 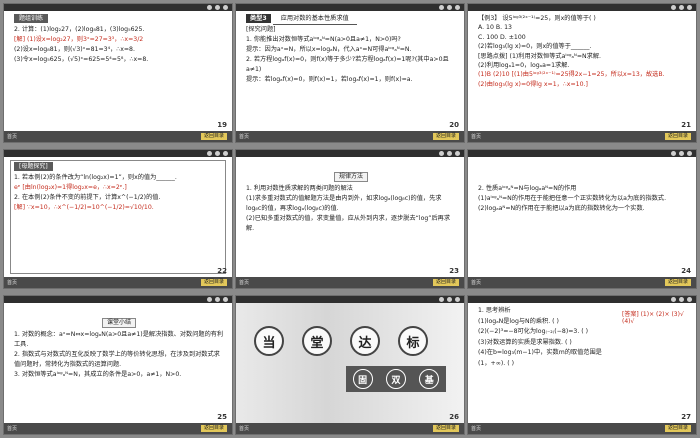 I want to click on text-line: 提示：因为aˣ=N，所以x=logₐN，代入aˣ=N可得aˡᵒᵍₐᴺ=N., so click(x=329, y=49).